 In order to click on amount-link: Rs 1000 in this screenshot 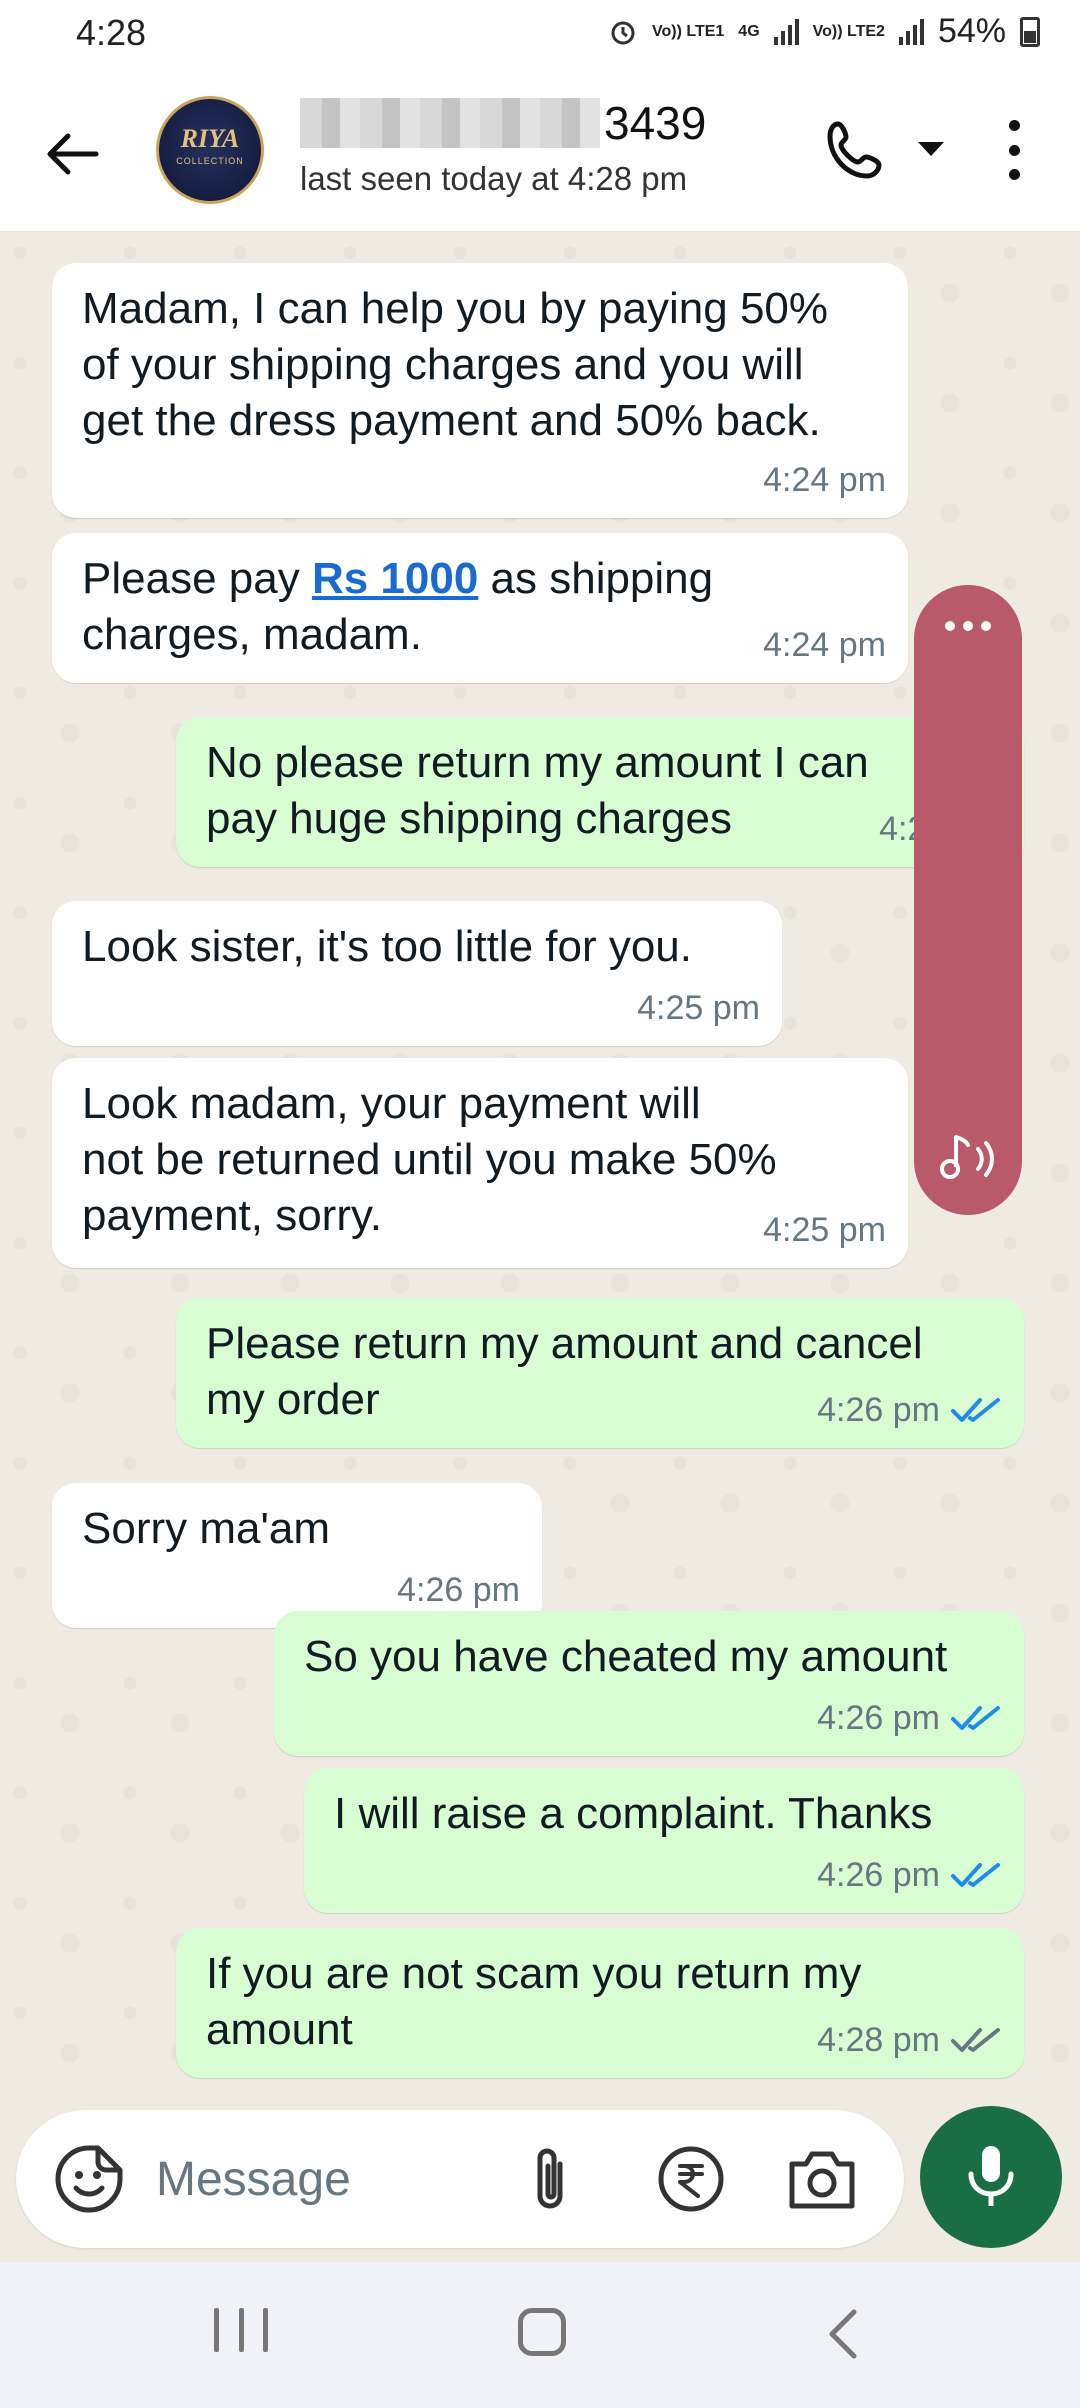, I will do `click(395, 578)`.